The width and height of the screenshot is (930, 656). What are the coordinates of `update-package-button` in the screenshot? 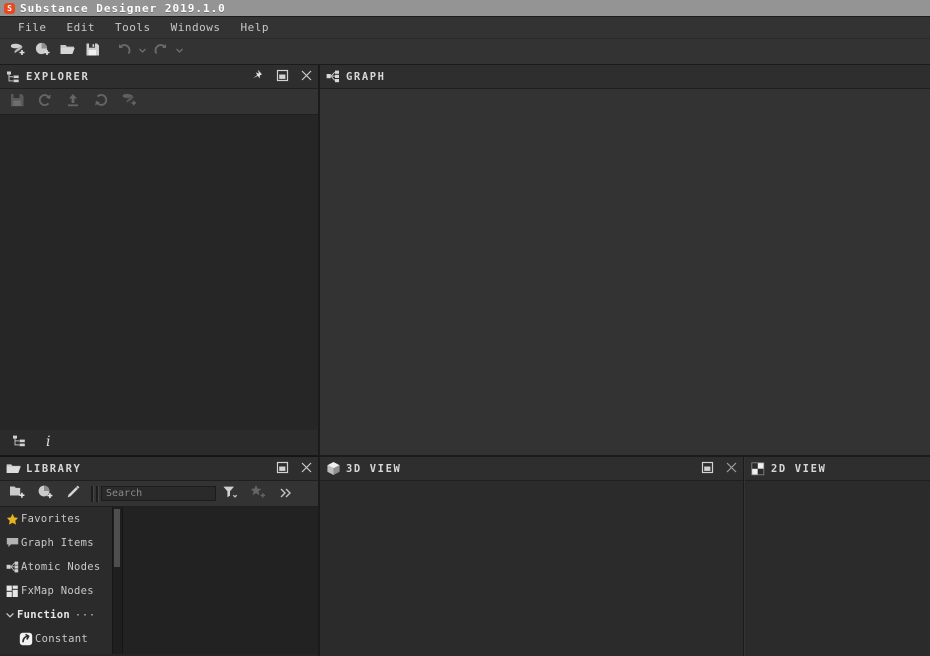 It's located at (101, 102).